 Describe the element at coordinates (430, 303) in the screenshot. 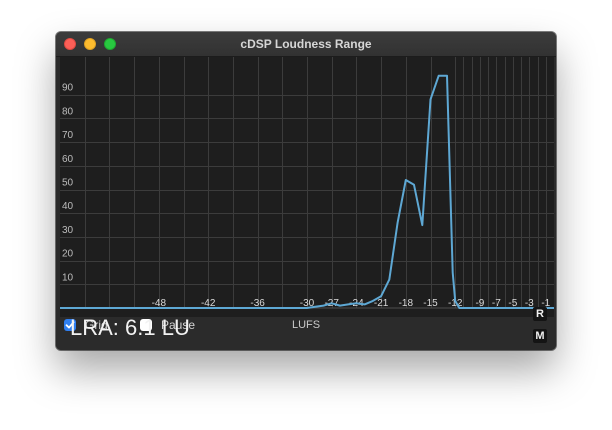

I see `x-tick-label: -15` at that location.